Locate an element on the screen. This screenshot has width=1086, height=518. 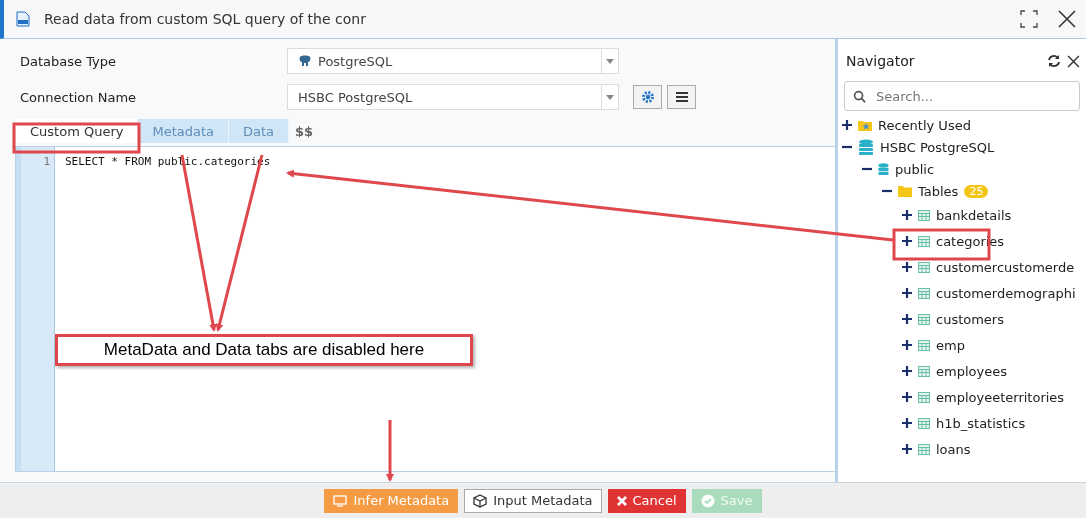
field-label: Database Type is located at coordinates (69, 61).